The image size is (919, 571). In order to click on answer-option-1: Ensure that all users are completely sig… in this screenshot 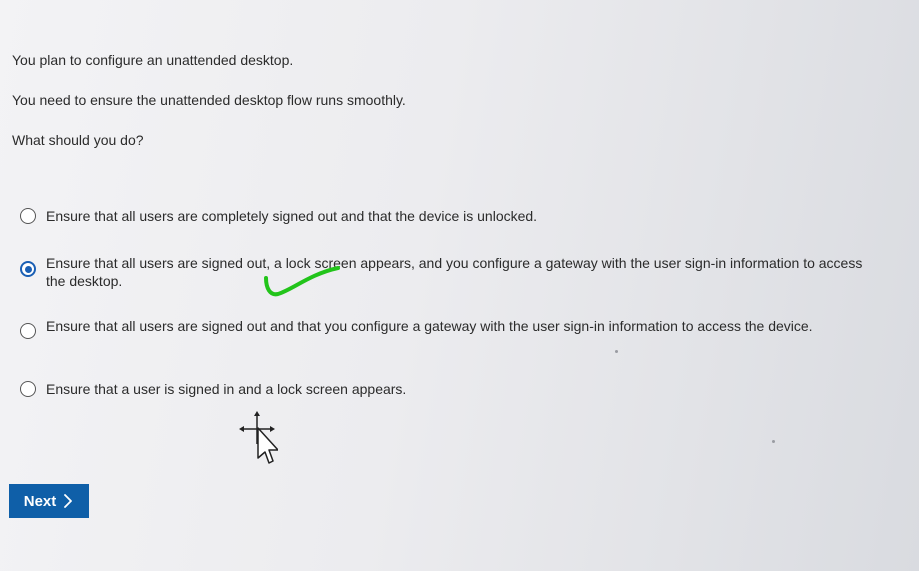, I will do `click(455, 216)`.